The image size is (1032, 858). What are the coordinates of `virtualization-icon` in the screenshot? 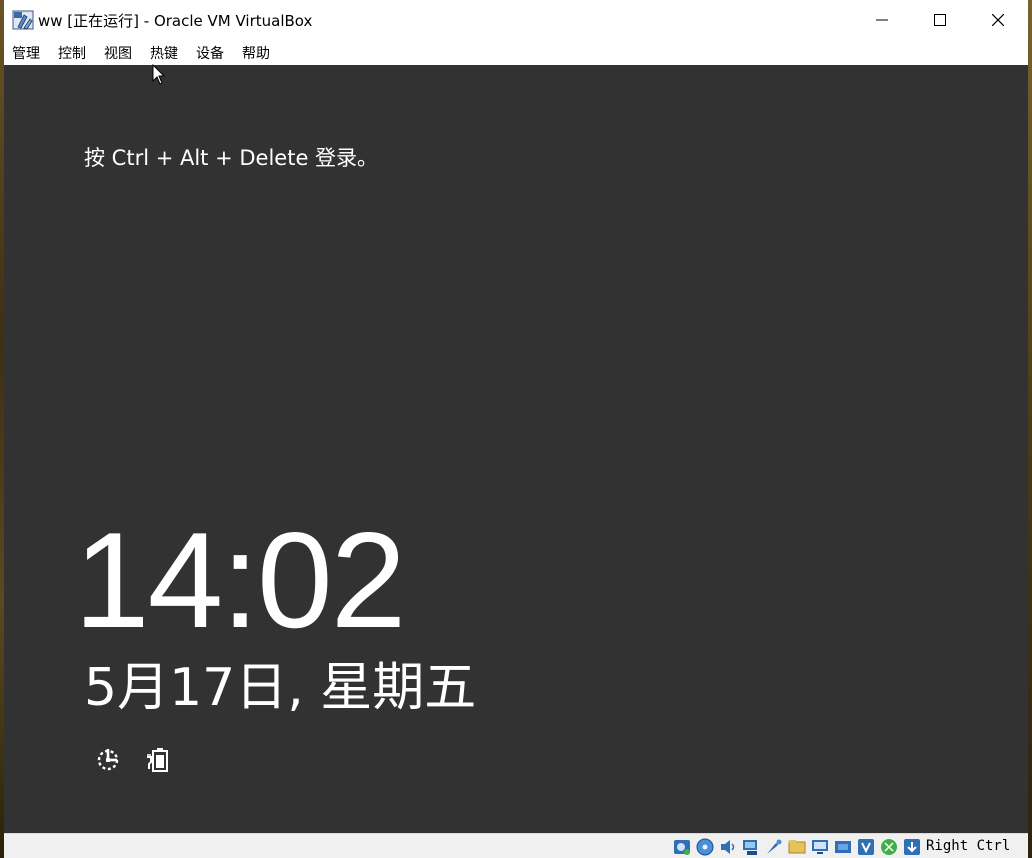 It's located at (866, 847).